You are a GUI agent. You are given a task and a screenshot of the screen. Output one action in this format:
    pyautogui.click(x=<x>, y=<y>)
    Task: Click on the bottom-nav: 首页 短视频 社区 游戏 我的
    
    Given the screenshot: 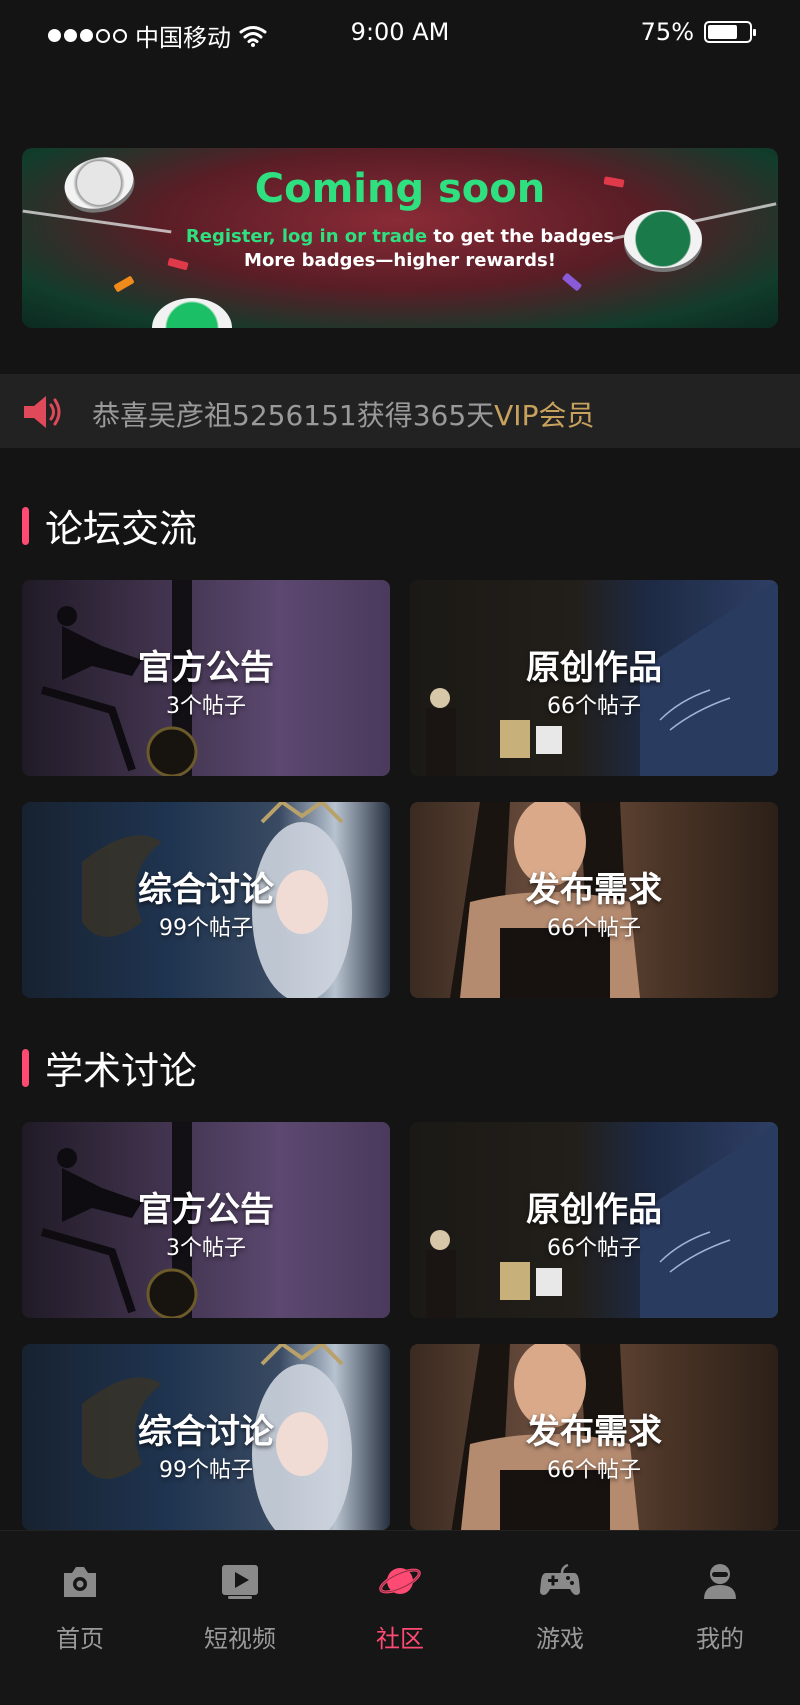 What is the action you would take?
    pyautogui.click(x=400, y=1617)
    